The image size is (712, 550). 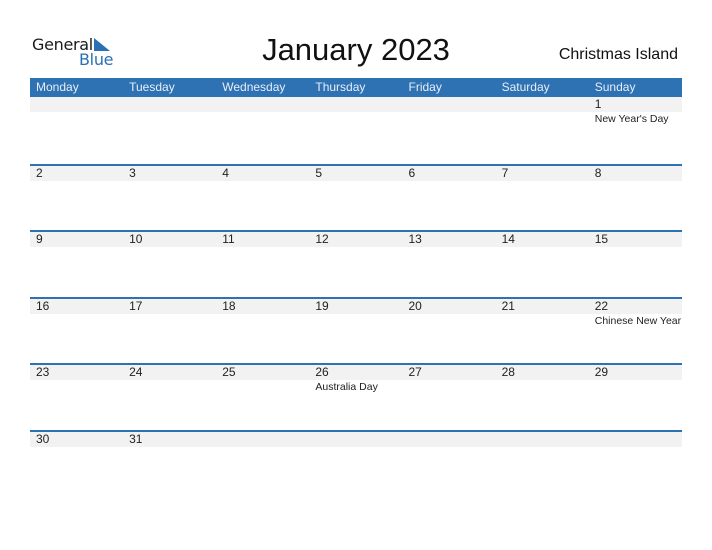 I want to click on day-number: 16, so click(x=43, y=305).